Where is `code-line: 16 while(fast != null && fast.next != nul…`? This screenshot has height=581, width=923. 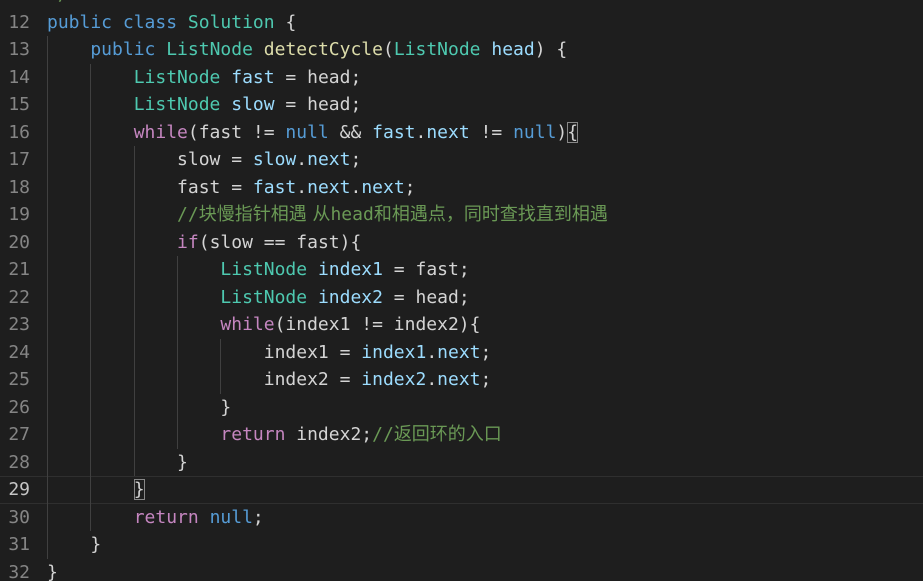
code-line: 16 while(fast != null && fast.next != nul… is located at coordinates (461, 132).